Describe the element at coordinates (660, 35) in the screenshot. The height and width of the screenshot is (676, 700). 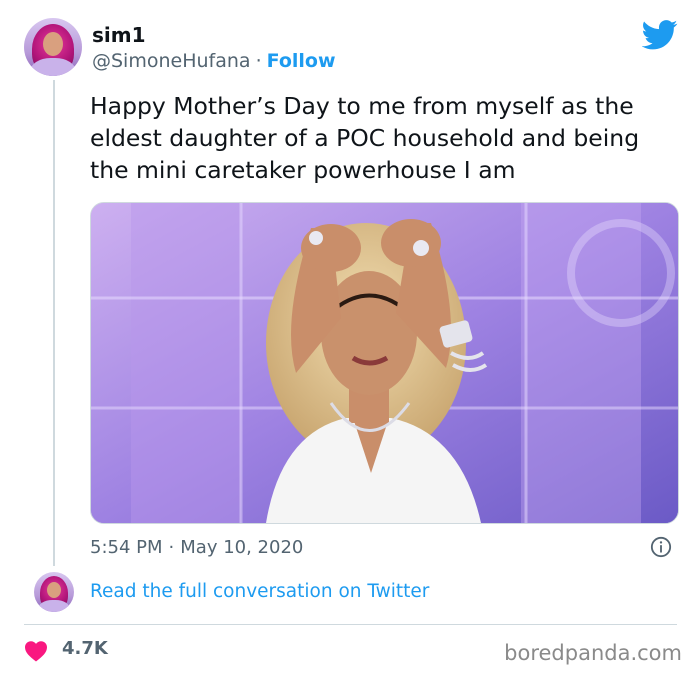
I see `twitter-bird-icon` at that location.